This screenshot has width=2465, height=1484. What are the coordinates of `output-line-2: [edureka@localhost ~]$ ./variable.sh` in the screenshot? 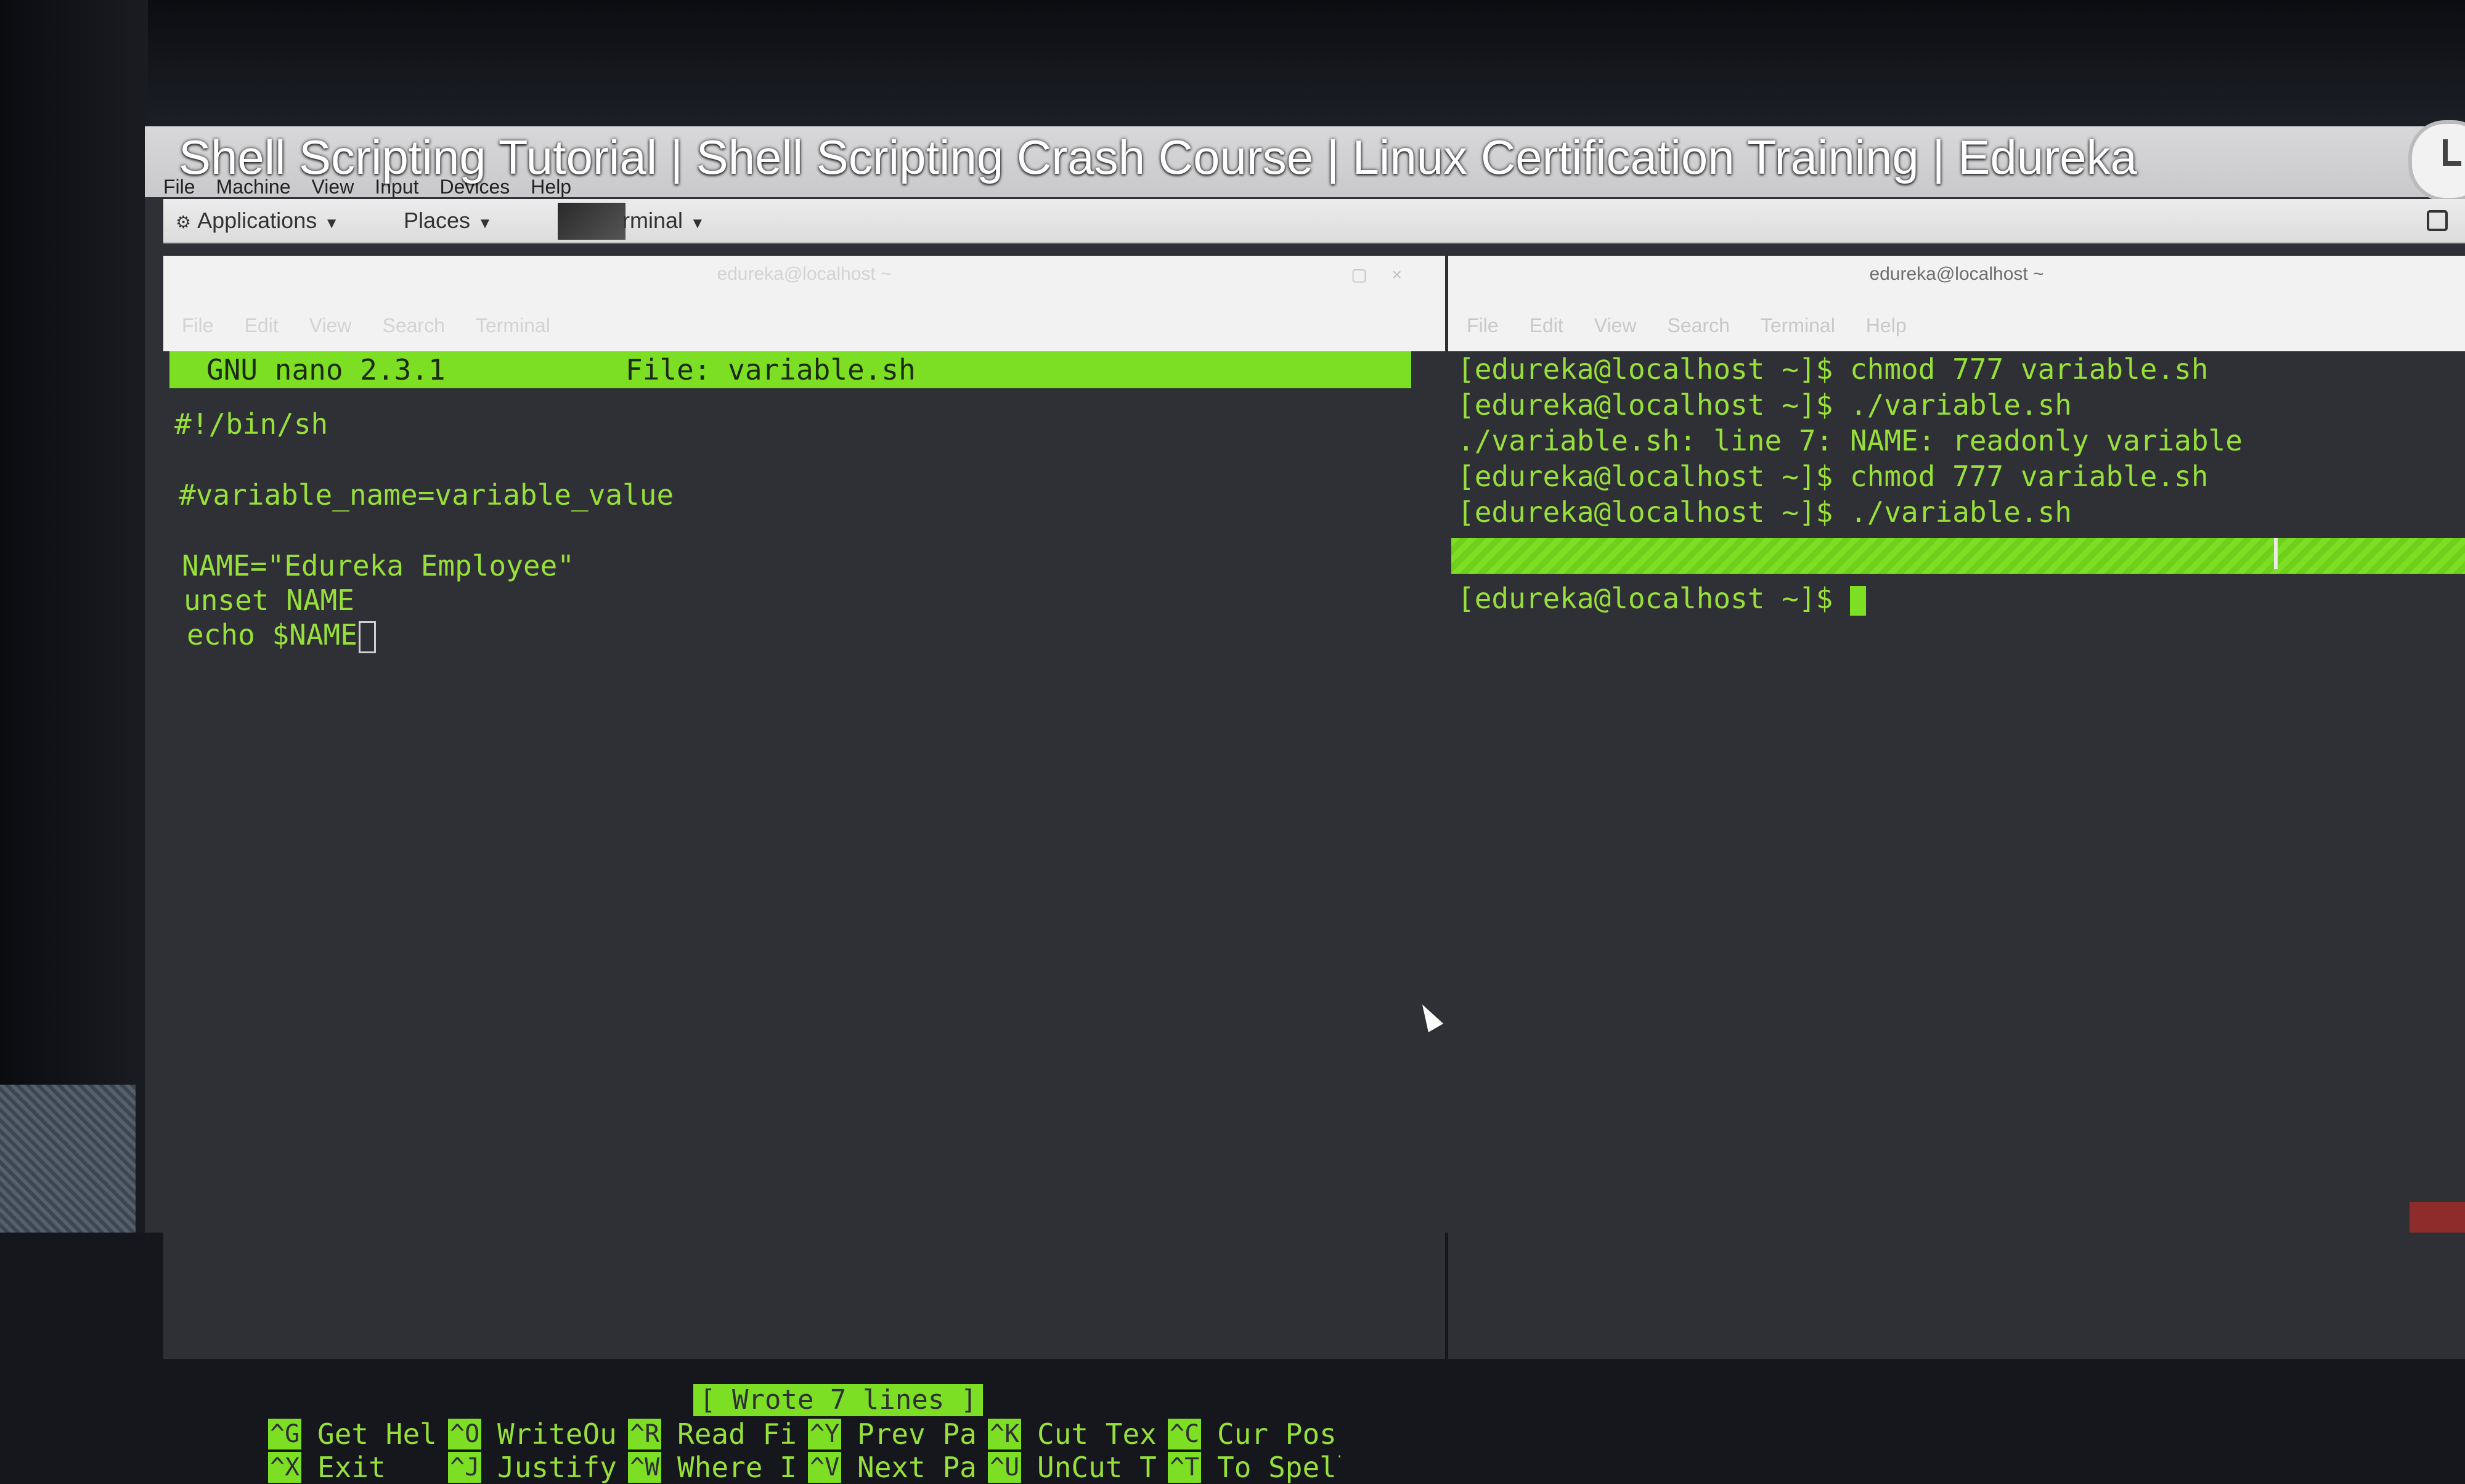 It's located at (1764, 405).